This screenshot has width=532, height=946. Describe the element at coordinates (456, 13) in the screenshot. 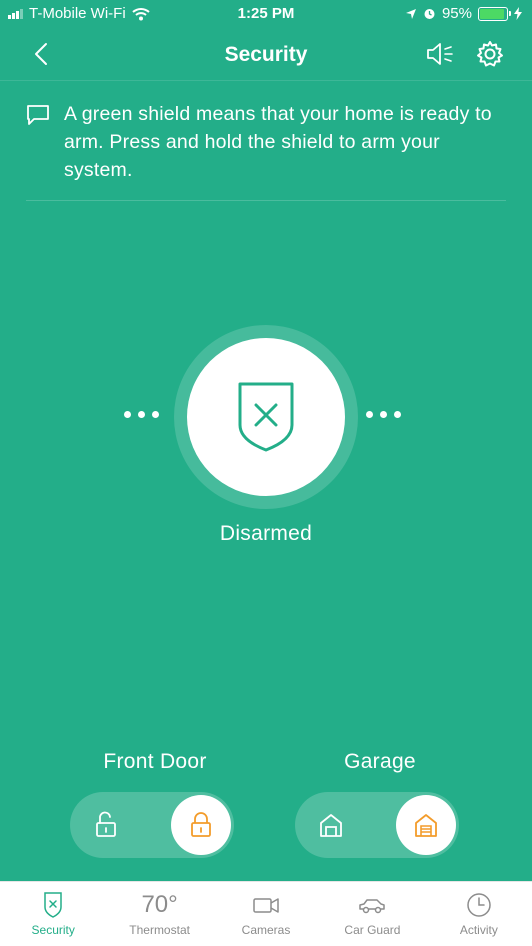

I see `battery-percent: 95%` at that location.